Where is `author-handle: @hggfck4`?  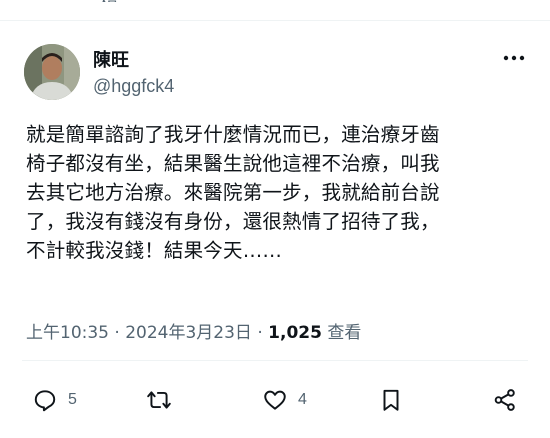 author-handle: @hggfck4 is located at coordinates (133, 86).